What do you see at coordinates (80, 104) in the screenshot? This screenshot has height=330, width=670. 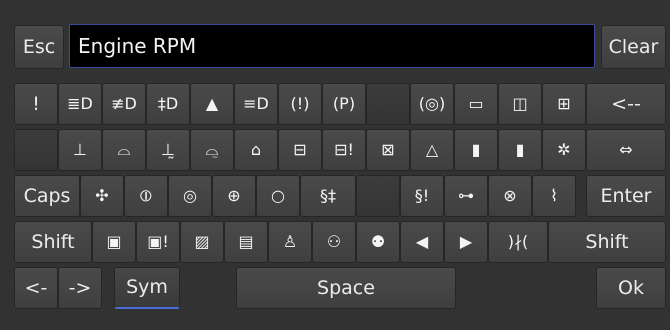 I see `high-beam-key: ≣D` at bounding box center [80, 104].